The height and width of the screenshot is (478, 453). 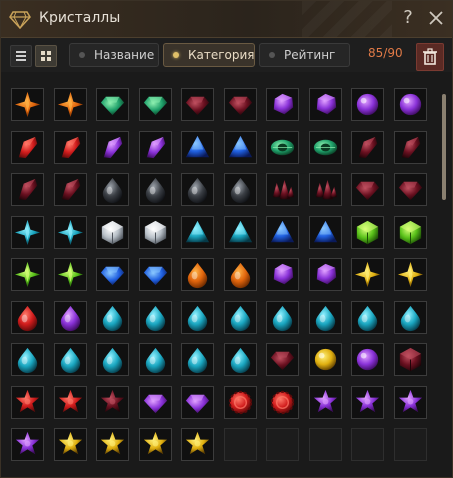 I want to click on list-view-button, so click(x=21, y=56).